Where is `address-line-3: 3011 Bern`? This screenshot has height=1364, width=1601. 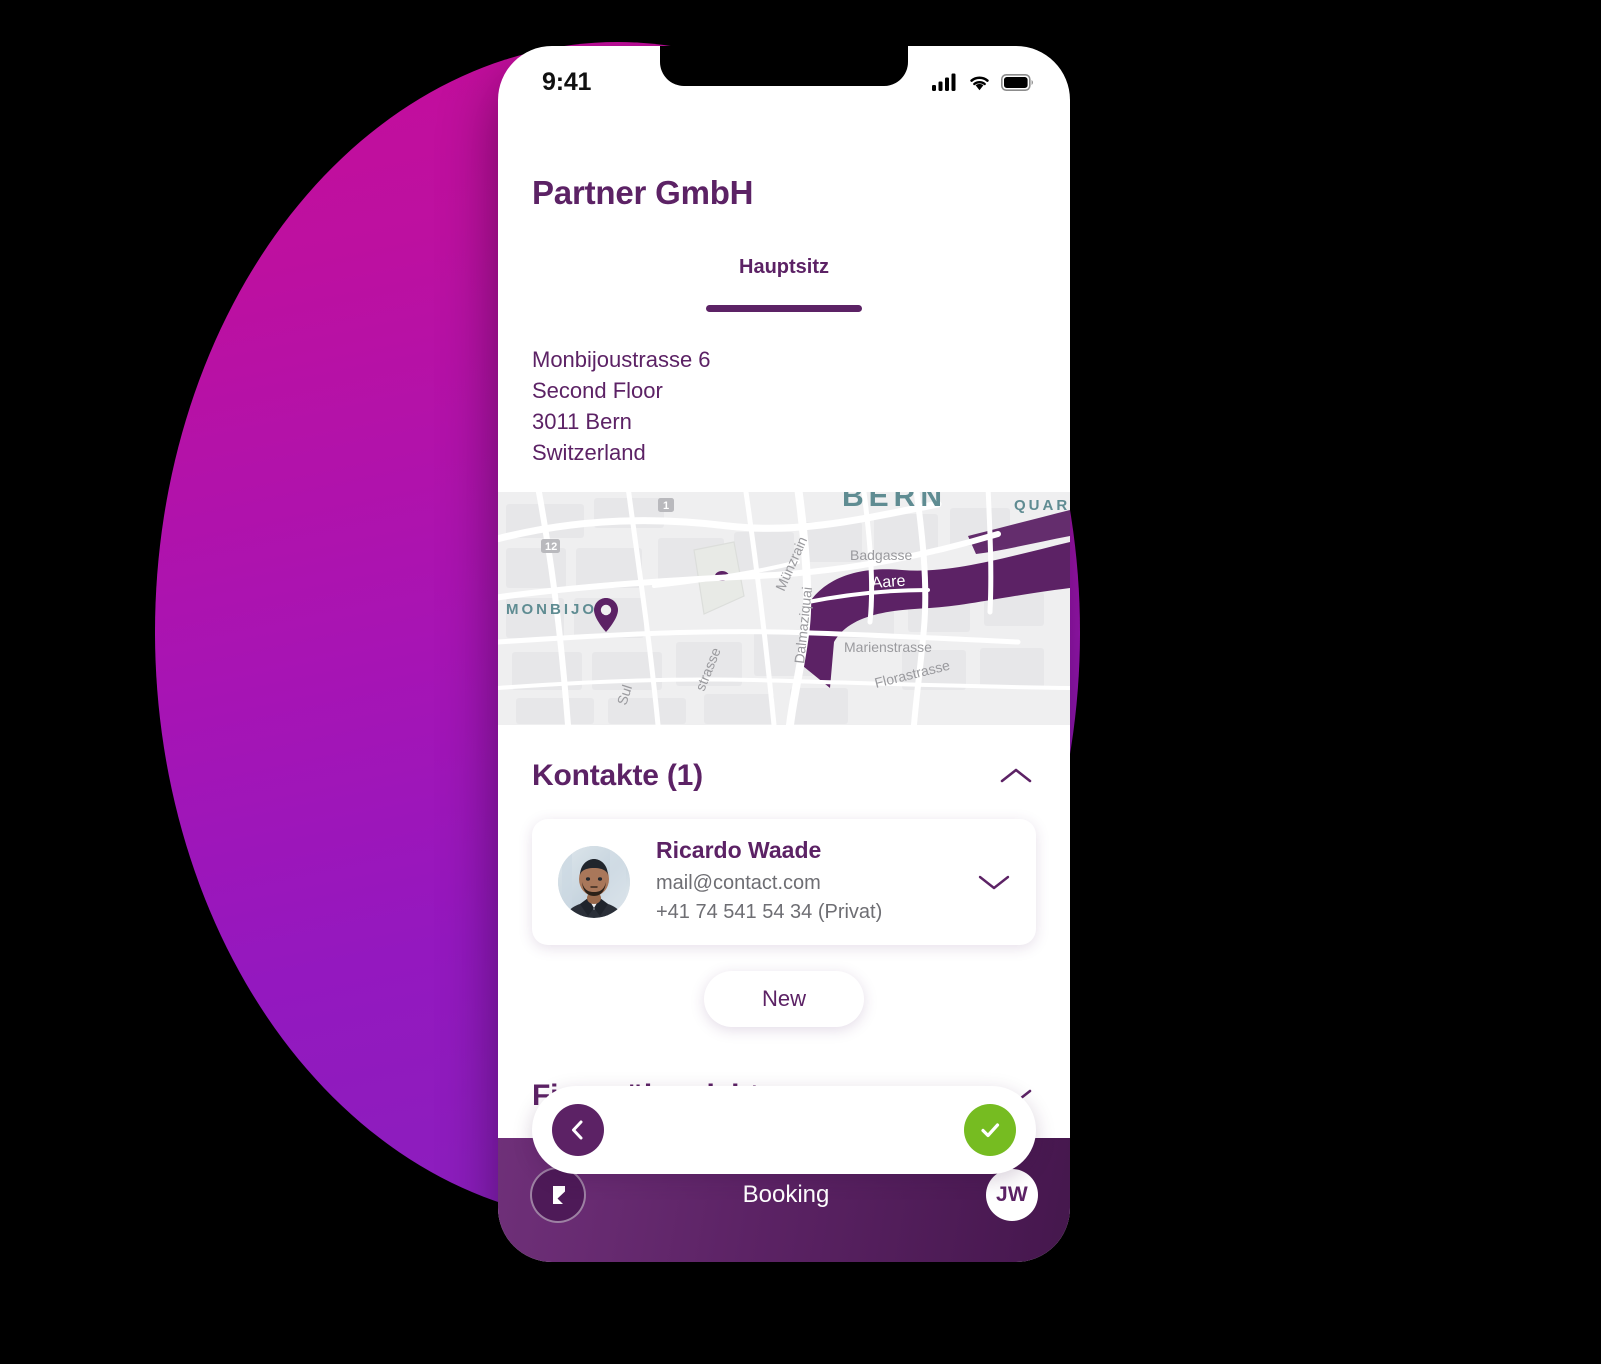
address-line-3: 3011 Bern is located at coordinates (582, 421).